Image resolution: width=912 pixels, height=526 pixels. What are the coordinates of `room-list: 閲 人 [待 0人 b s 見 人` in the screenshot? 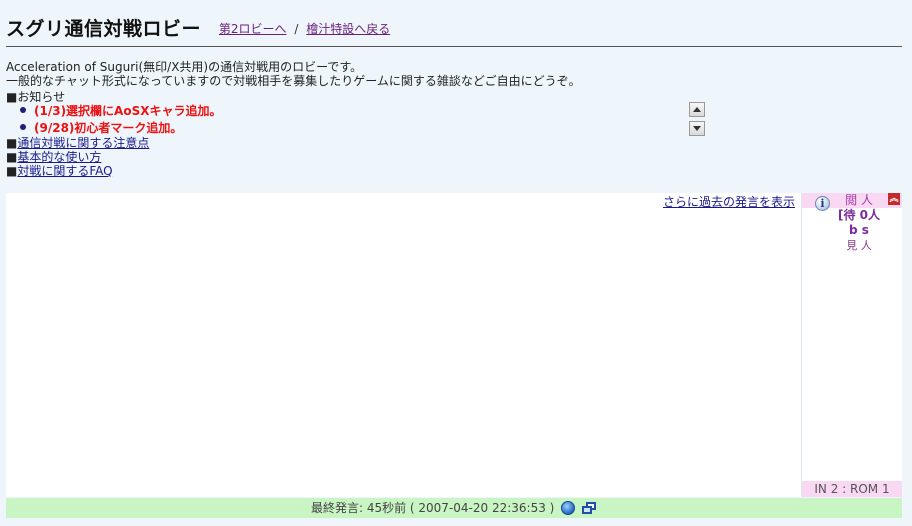 It's located at (859, 223).